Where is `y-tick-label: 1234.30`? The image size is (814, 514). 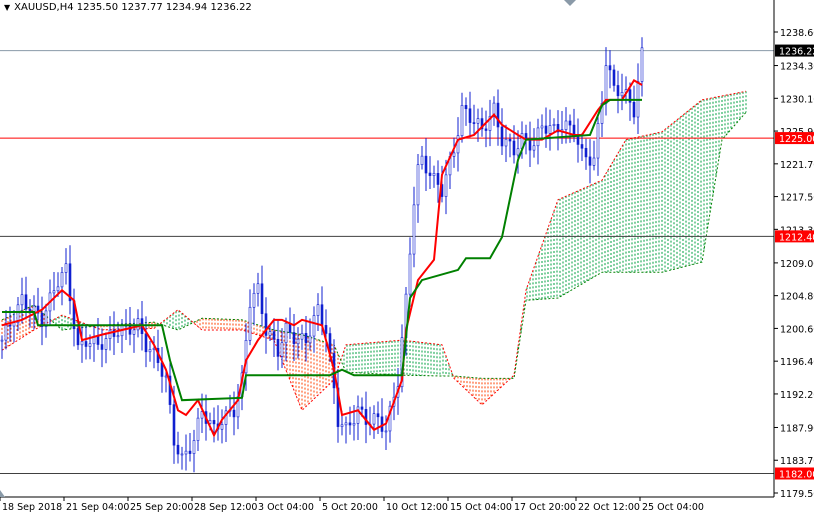 y-tick-label: 1234.30 is located at coordinates (797, 67).